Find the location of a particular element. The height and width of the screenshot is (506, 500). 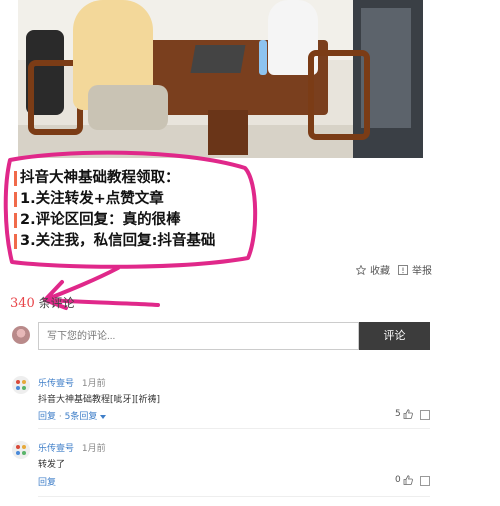

report-icon is located at coordinates (403, 269).